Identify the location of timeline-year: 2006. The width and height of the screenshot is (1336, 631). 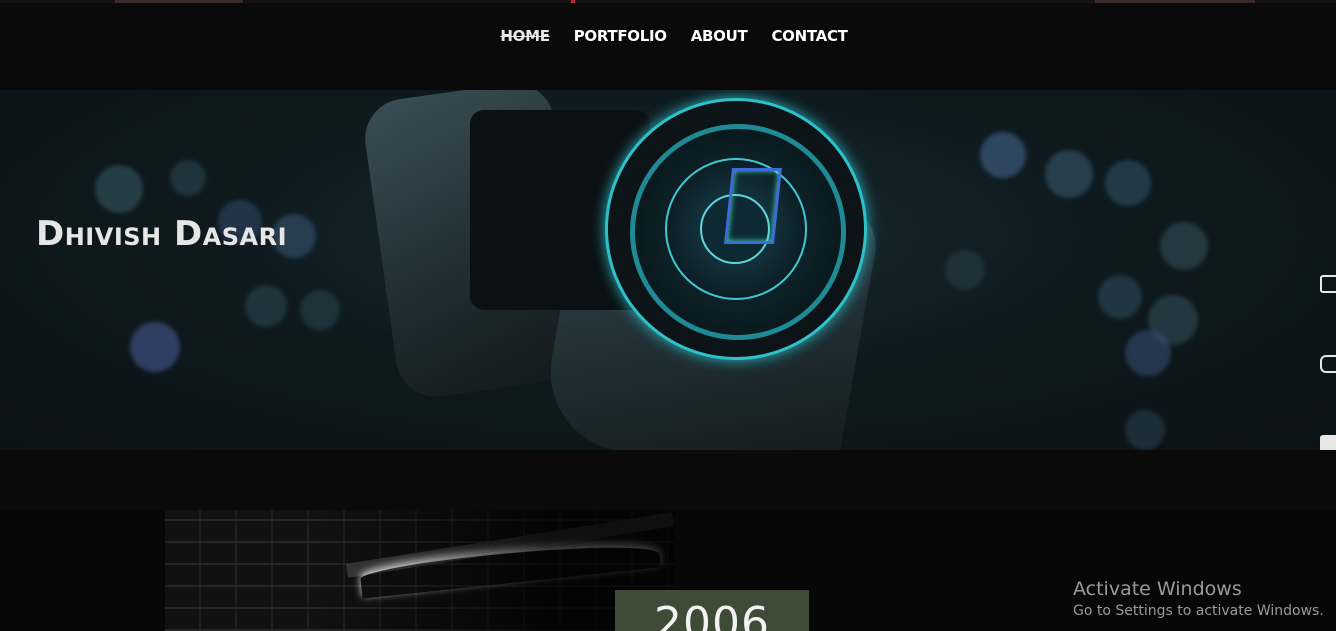
(712, 614).